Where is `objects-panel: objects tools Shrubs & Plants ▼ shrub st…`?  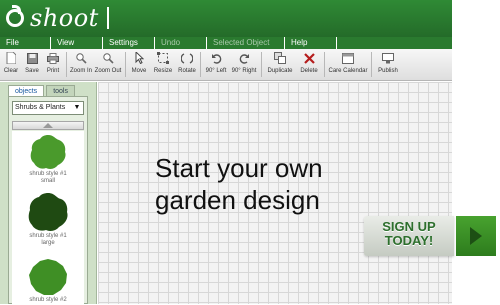 objects-panel: objects tools Shrubs & Plants ▼ shrub st… is located at coordinates (48, 193).